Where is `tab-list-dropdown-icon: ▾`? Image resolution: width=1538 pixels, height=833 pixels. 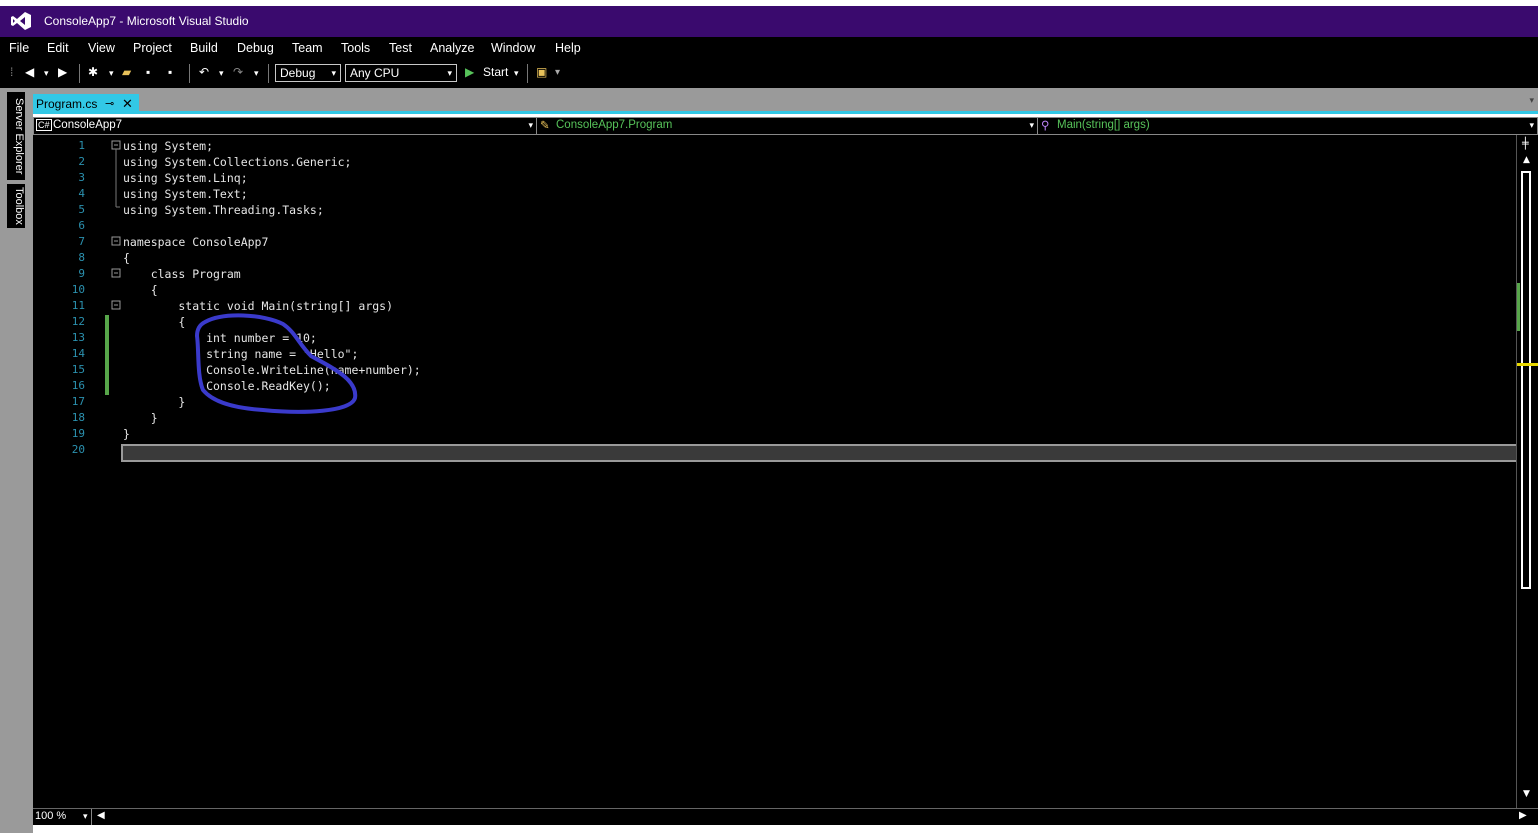
tab-list-dropdown-icon: ▾ is located at coordinates (1531, 101).